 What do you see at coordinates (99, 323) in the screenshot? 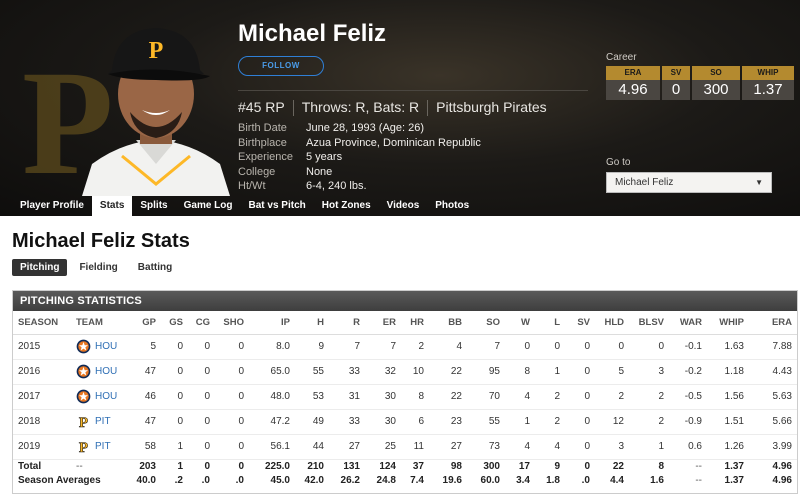
I see `column-header-team: TEAM` at bounding box center [99, 323].